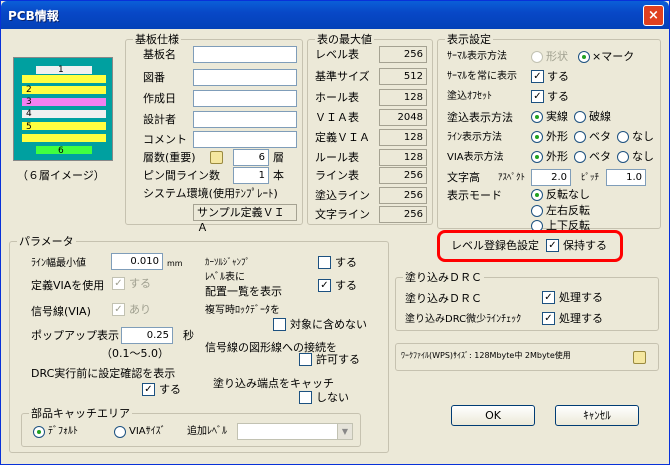 This screenshot has height=465, width=670. What do you see at coordinates (68, 285) in the screenshot?
I see `def-via-use-label: 定義VIAを使用` at bounding box center [68, 285].